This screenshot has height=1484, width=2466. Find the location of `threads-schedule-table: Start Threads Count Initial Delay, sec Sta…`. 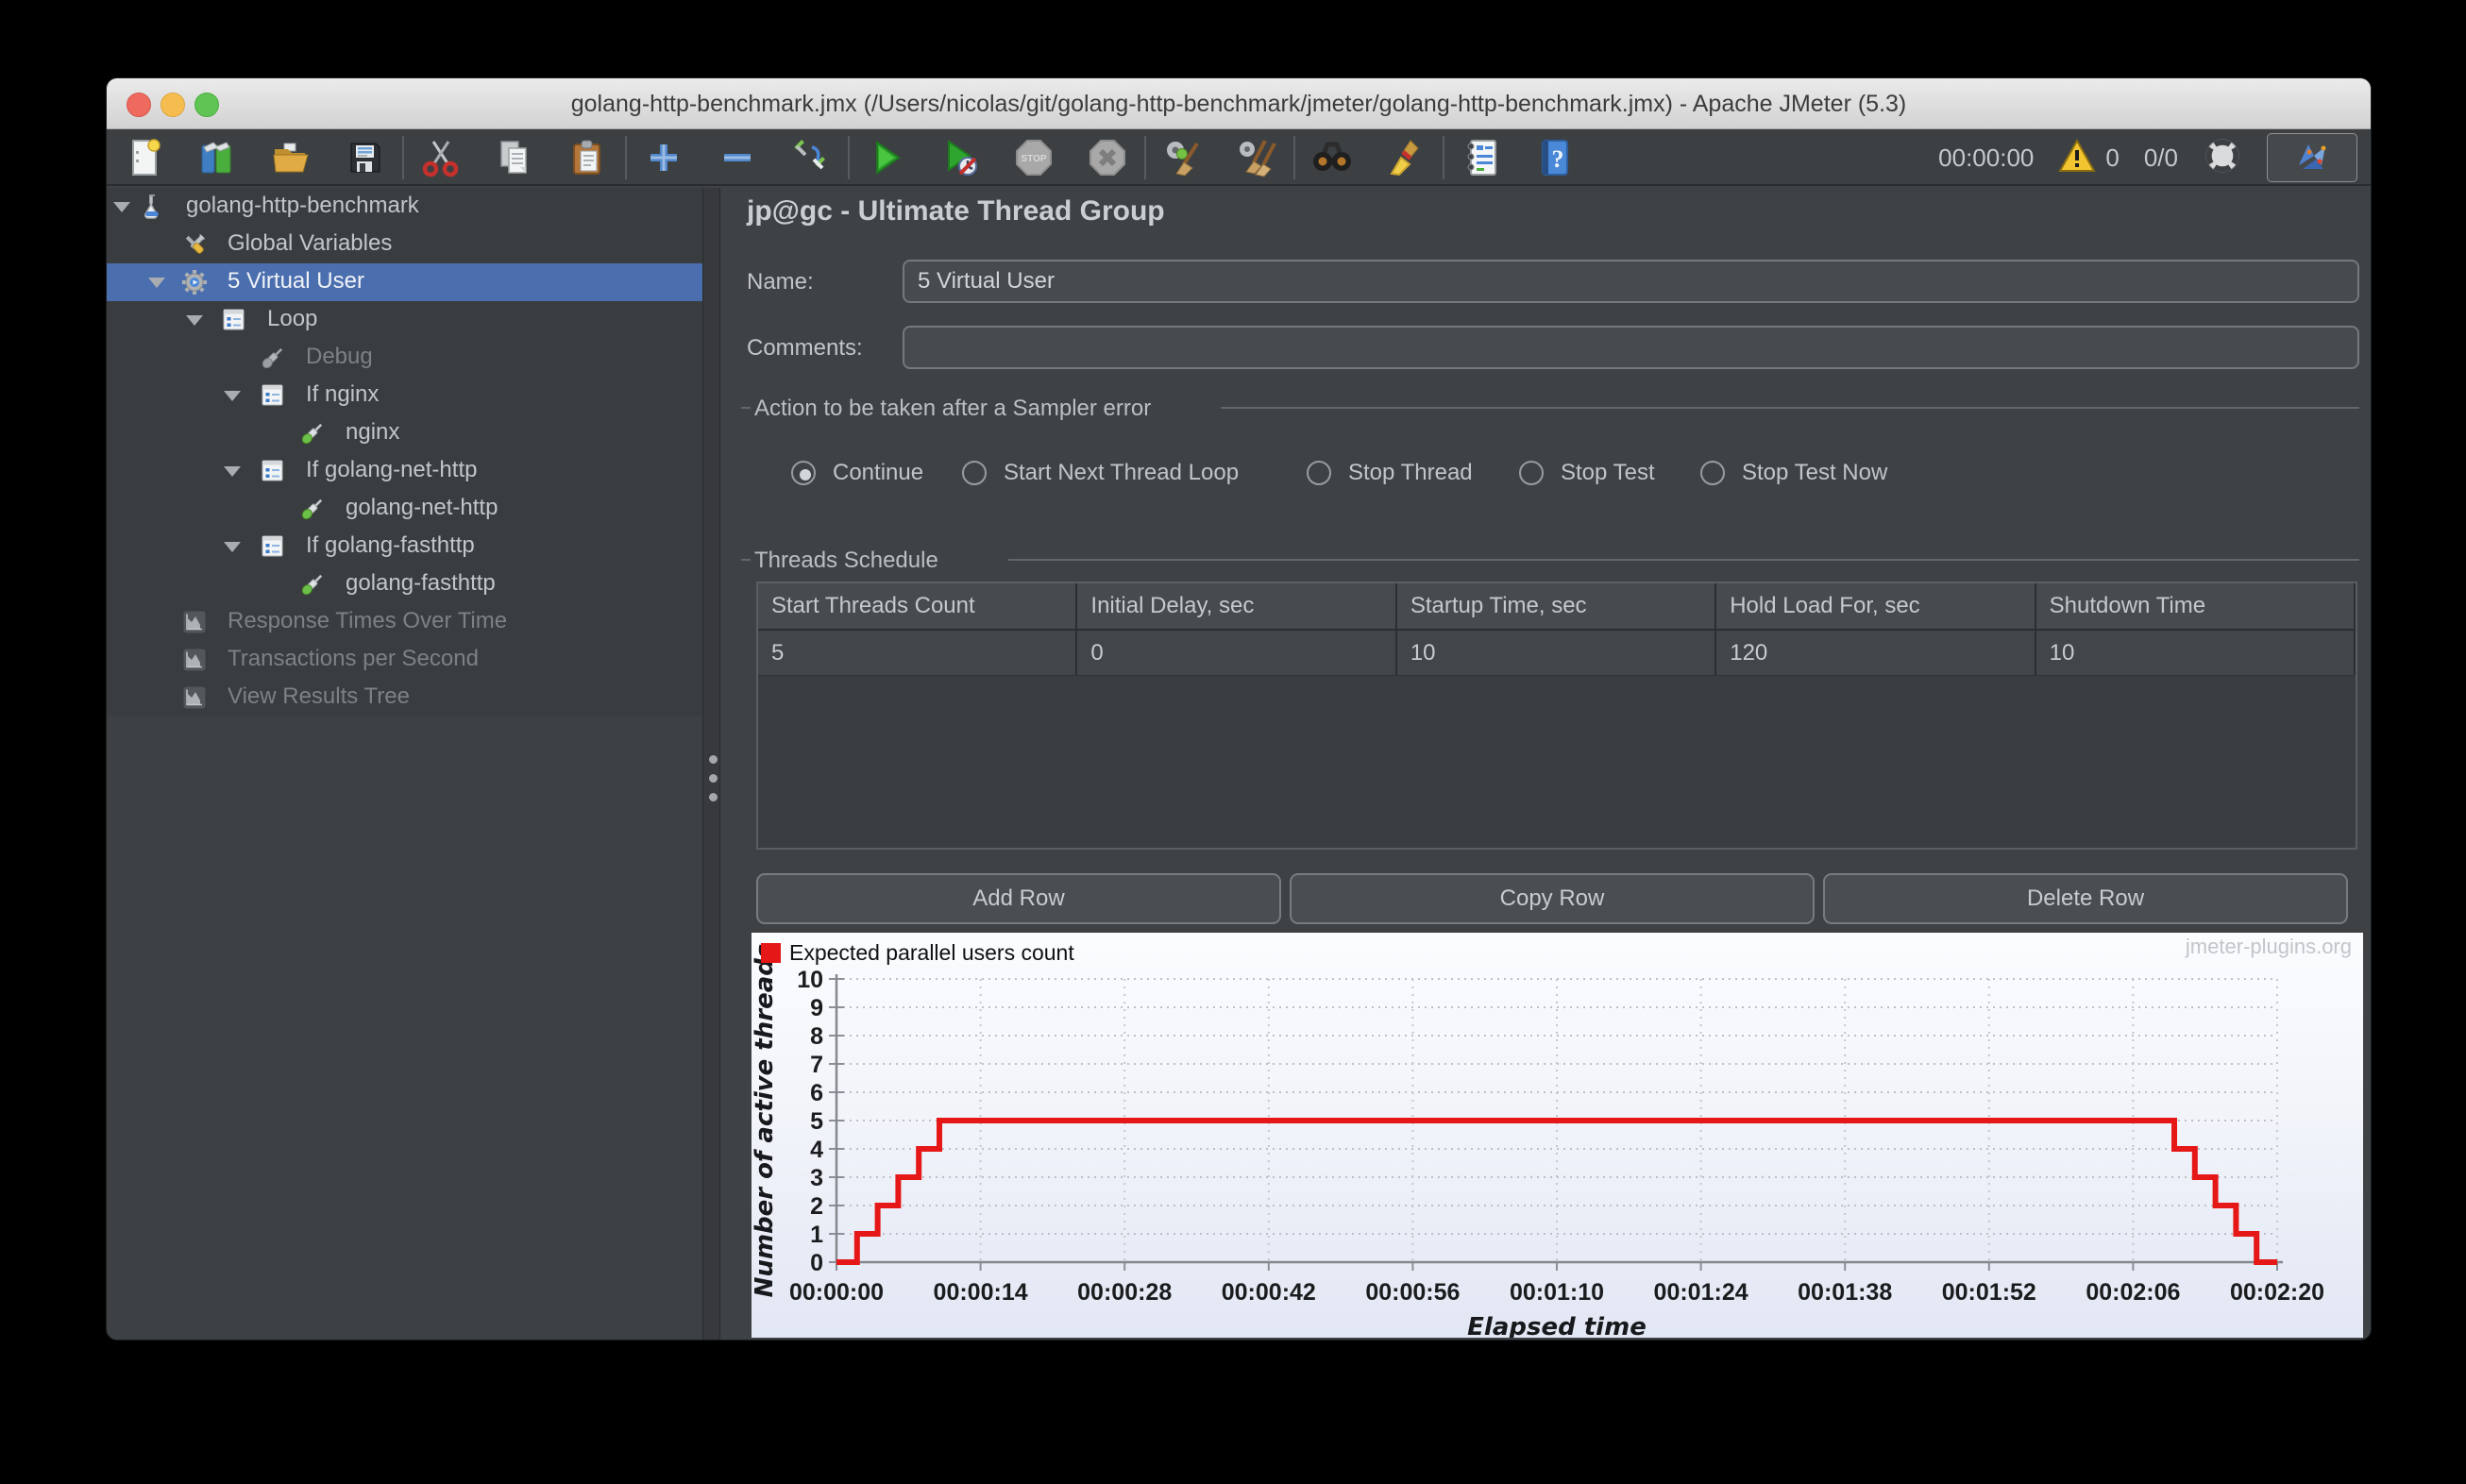

threads-schedule-table: Start Threads Count Initial Delay, sec Sta… is located at coordinates (1556, 716).